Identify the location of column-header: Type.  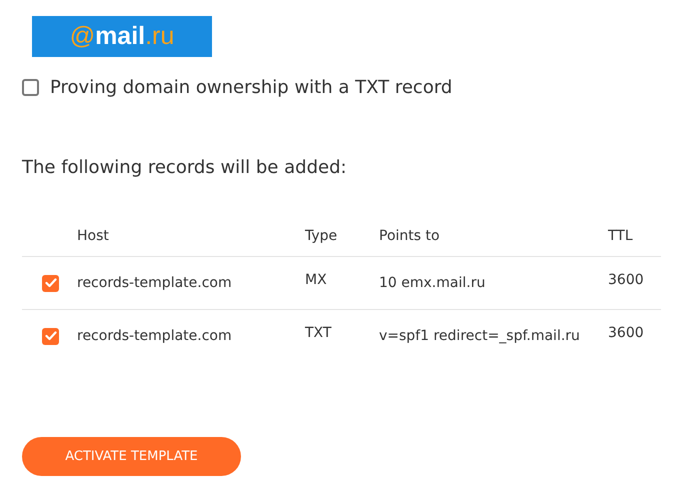
(321, 236).